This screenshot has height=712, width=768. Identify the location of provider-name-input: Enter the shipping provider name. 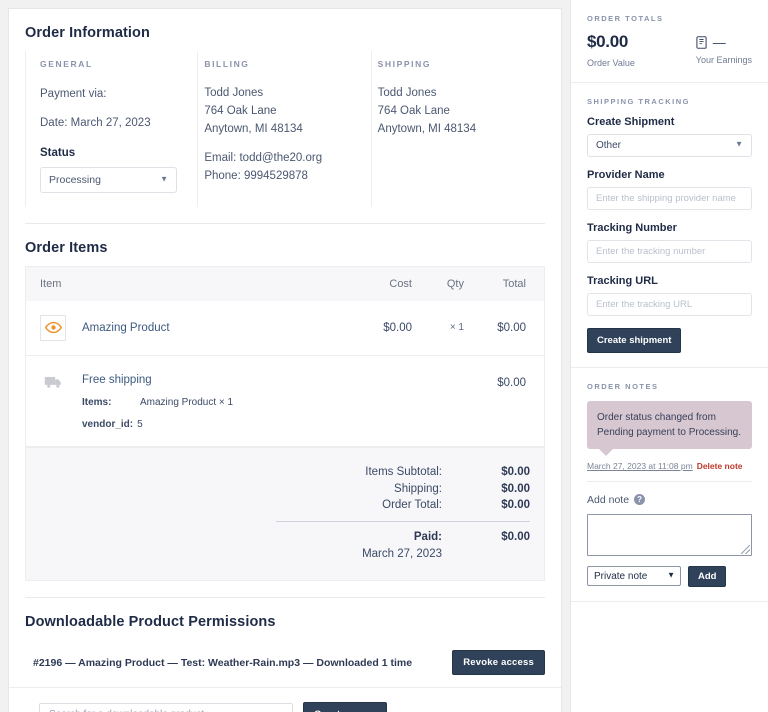
(669, 198).